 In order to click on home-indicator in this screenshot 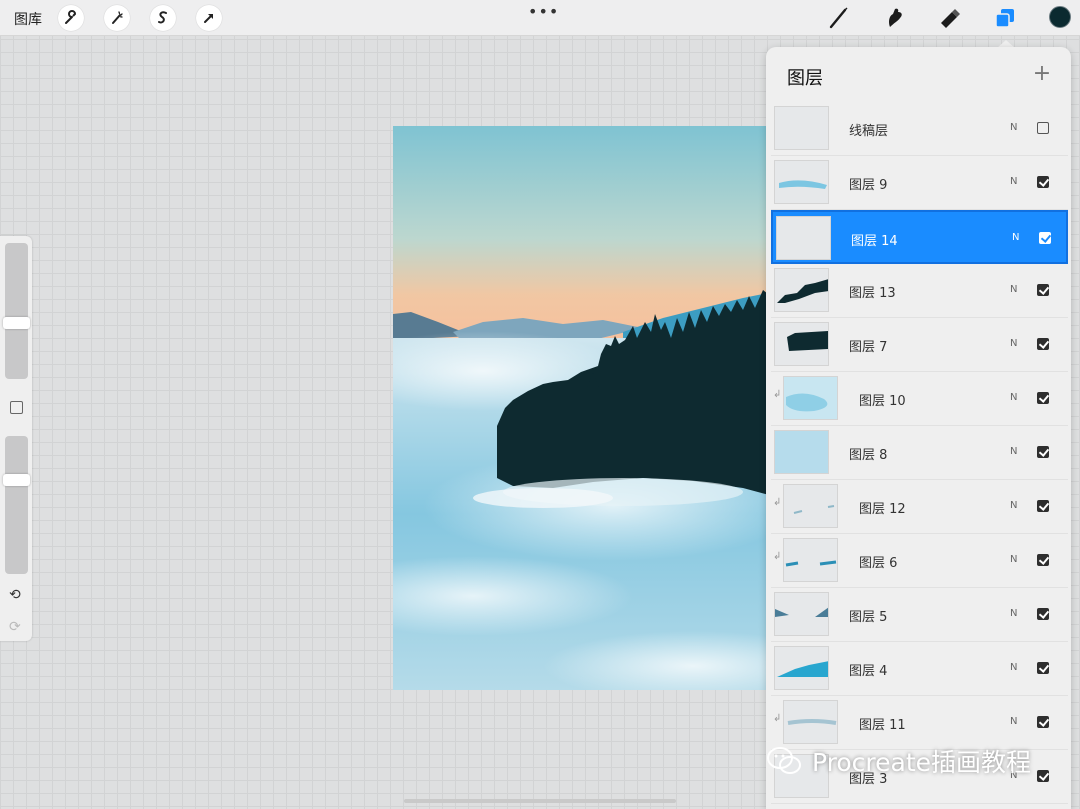, I will do `click(540, 801)`.